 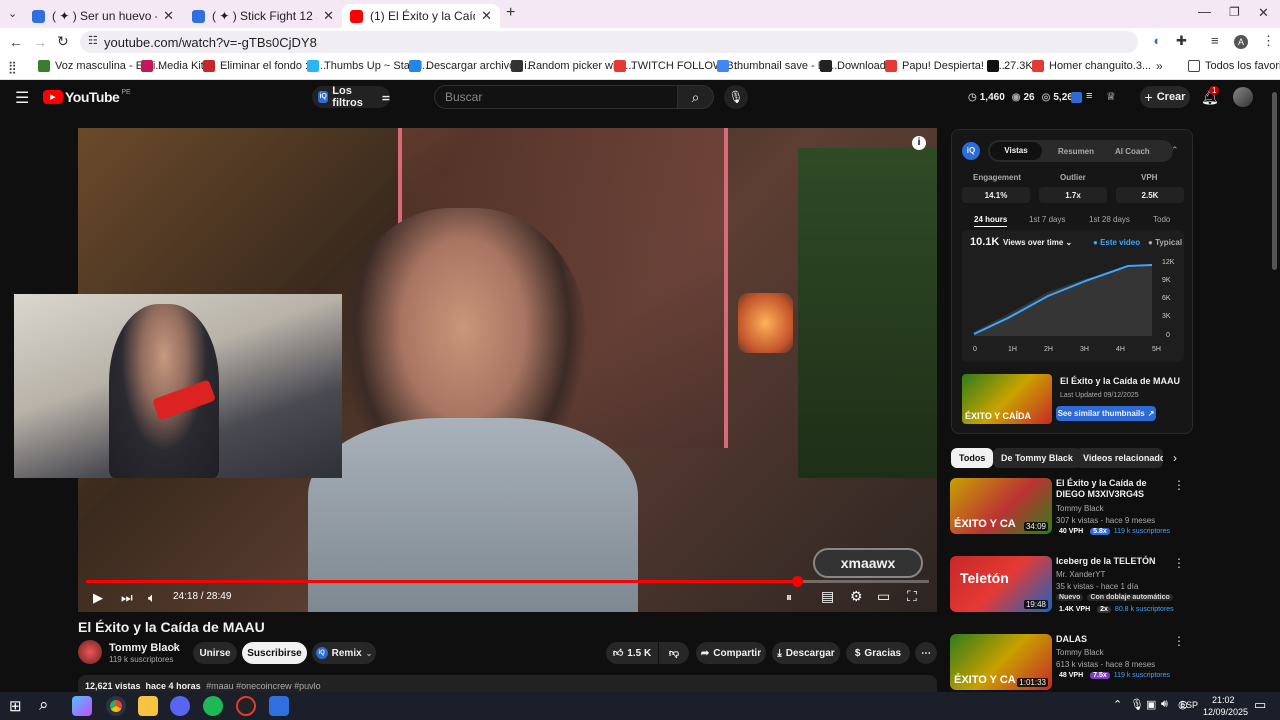 I want to click on tray-chevron-icon: ⌃, so click(x=1117, y=704).